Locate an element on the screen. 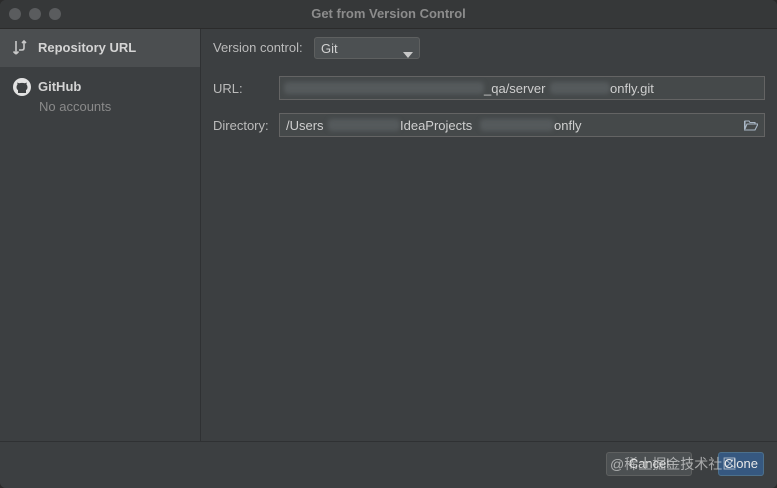  sidebar-item-repository-url: Repository URL is located at coordinates (100, 48).